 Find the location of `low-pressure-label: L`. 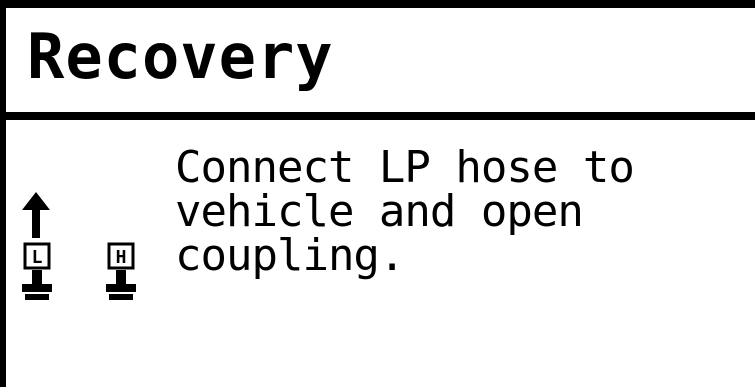

low-pressure-label: L is located at coordinates (37, 257).